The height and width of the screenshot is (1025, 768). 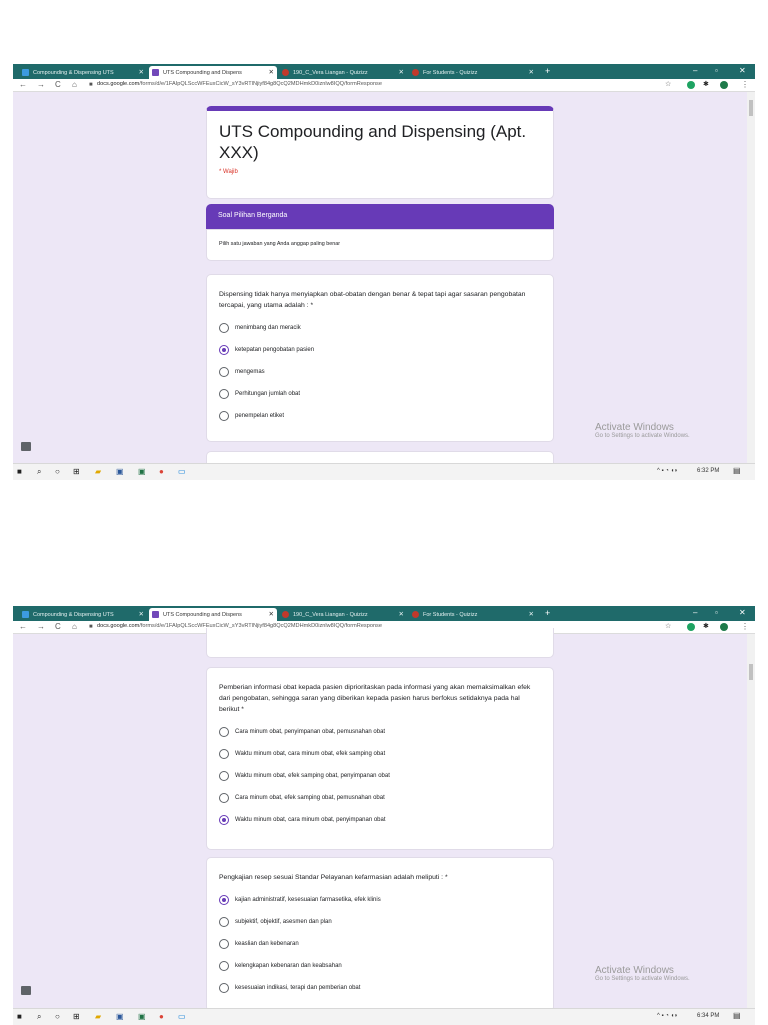 I want to click on scrollbar-thumb, so click(x=751, y=108).